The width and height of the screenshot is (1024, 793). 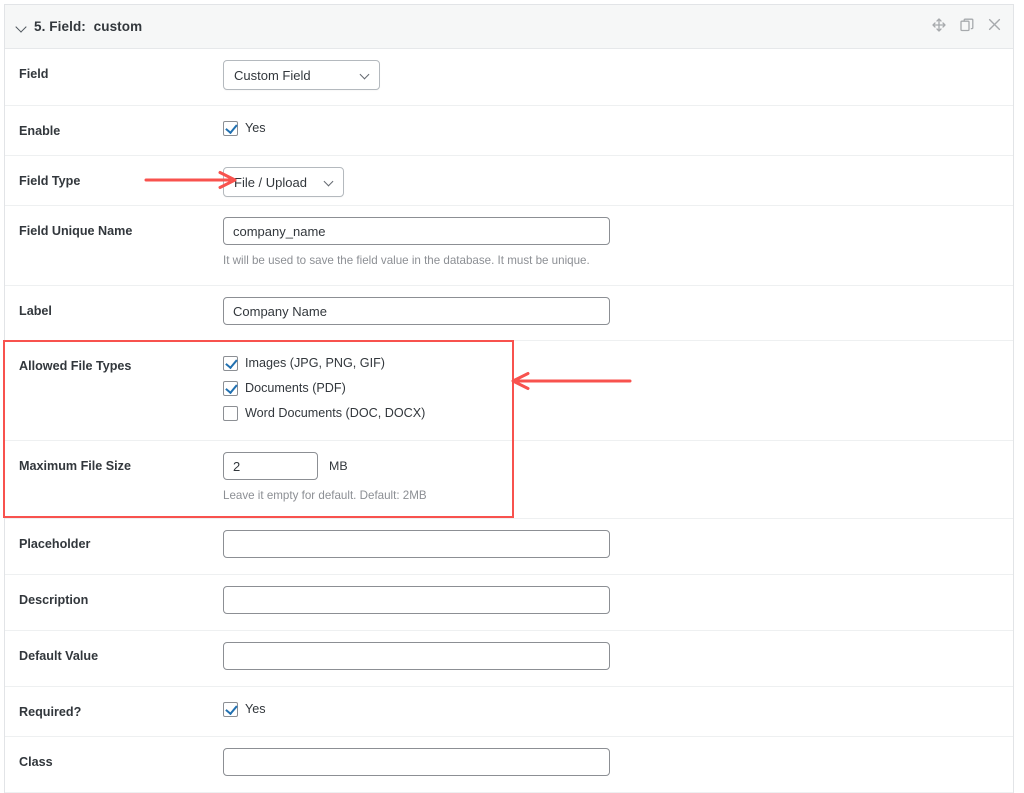 What do you see at coordinates (611, 388) in the screenshot?
I see `allowed-file-type-option: Documents (PDF)` at bounding box center [611, 388].